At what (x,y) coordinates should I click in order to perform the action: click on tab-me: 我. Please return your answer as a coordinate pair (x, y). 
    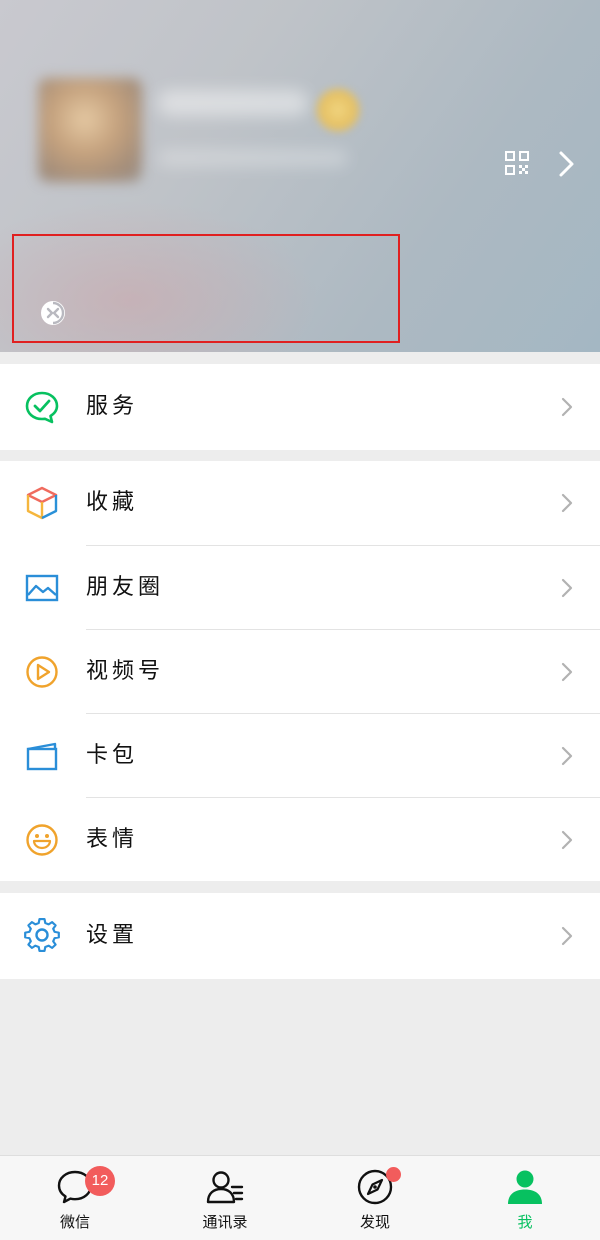
    Looking at the image, I should click on (525, 1198).